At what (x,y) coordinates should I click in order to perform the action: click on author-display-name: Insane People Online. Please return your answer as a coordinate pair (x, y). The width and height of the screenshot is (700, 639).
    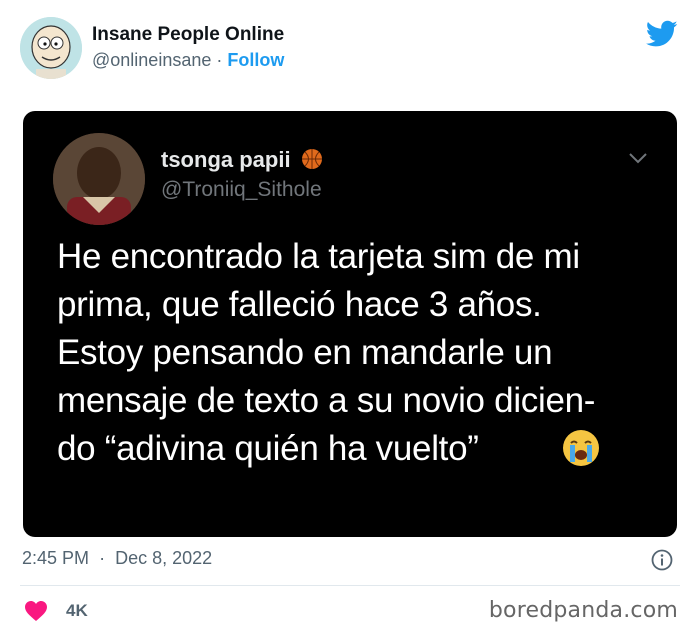
    Looking at the image, I should click on (188, 35).